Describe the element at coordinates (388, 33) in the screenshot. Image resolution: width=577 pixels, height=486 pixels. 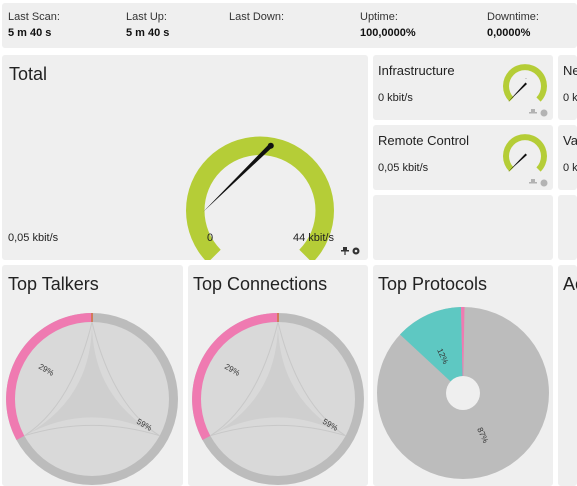
I see `uptime-value: 100,0000%` at that location.